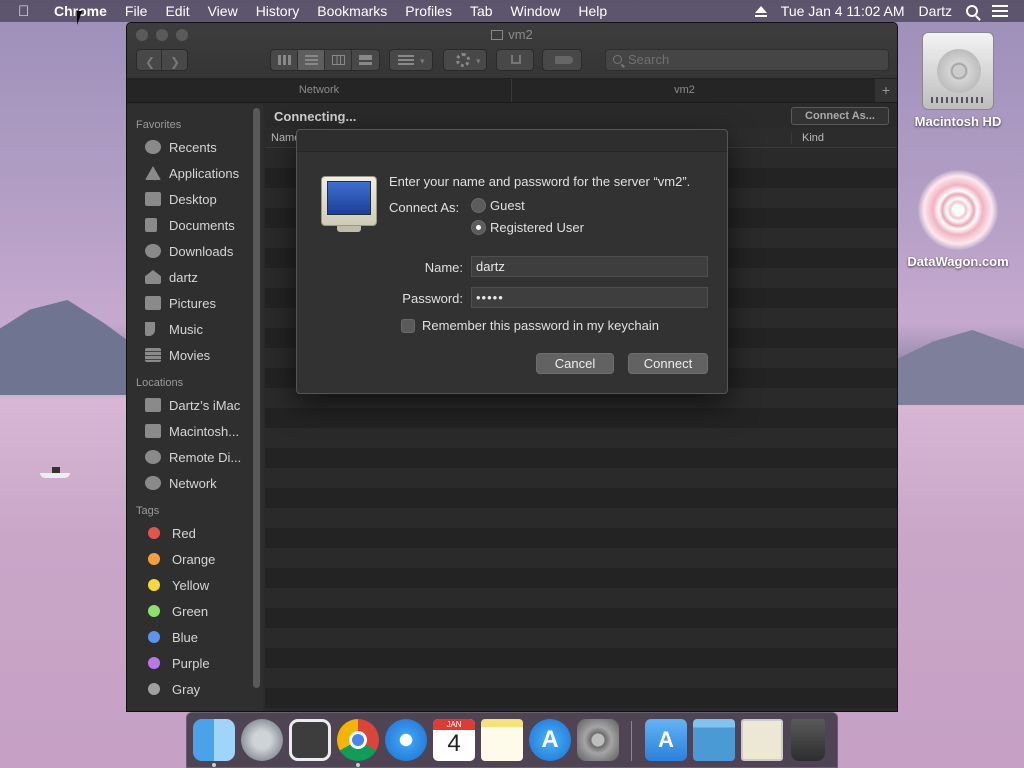 The image size is (1024, 768). What do you see at coordinates (959, 367) in the screenshot?
I see `wallpaper-mountain-right` at bounding box center [959, 367].